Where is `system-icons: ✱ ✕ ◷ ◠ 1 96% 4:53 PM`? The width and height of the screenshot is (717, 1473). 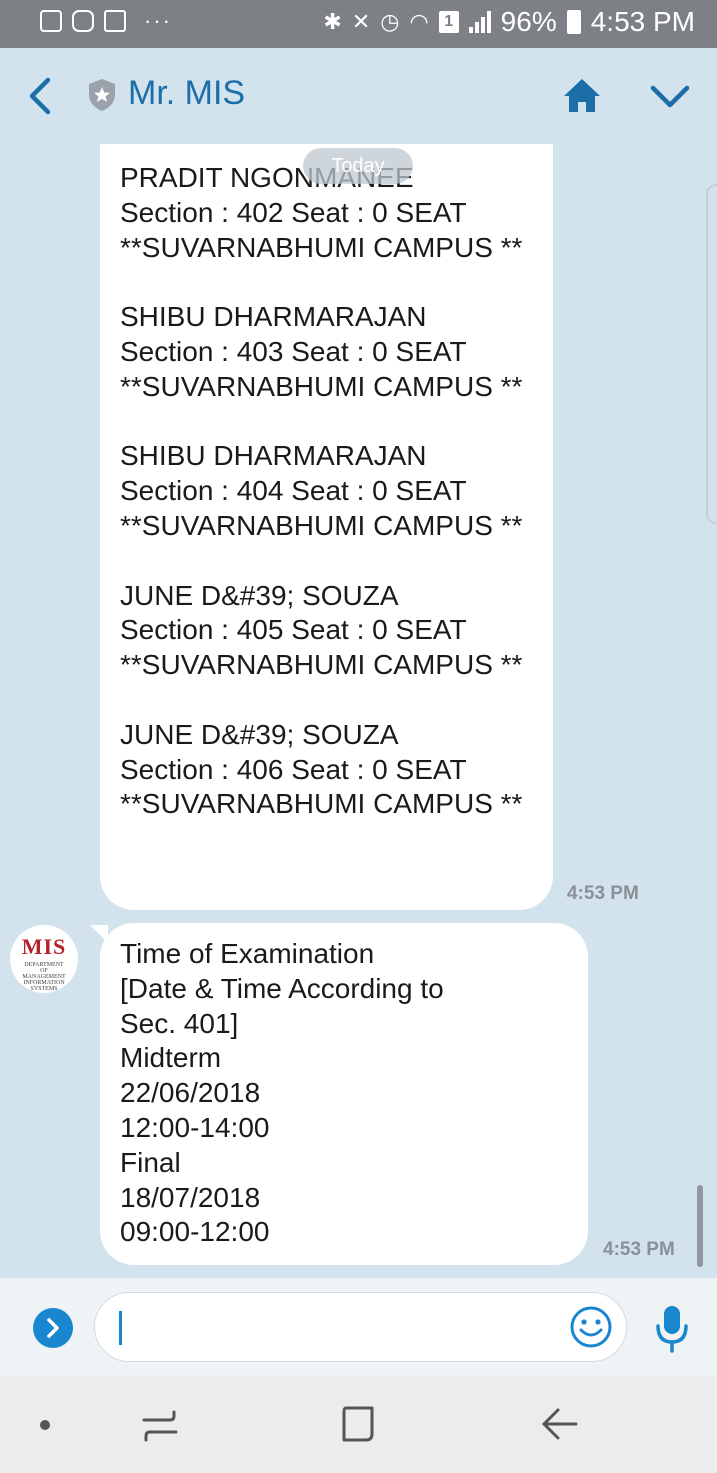 system-icons: ✱ ✕ ◷ ◠ 1 96% 4:53 PM is located at coordinates (509, 22).